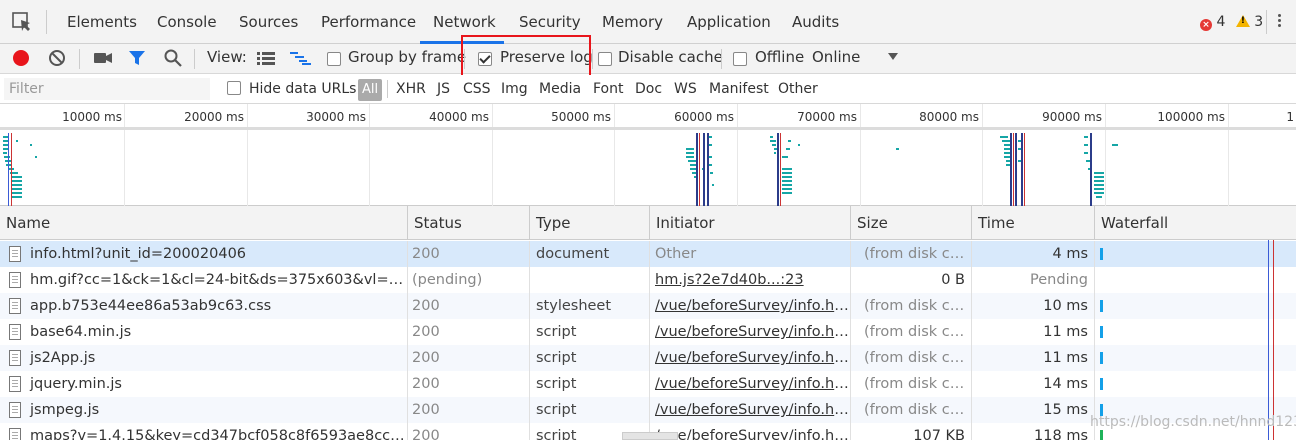 The image size is (1296, 440). What do you see at coordinates (740, 59) in the screenshot?
I see `offline-checkbox` at bounding box center [740, 59].